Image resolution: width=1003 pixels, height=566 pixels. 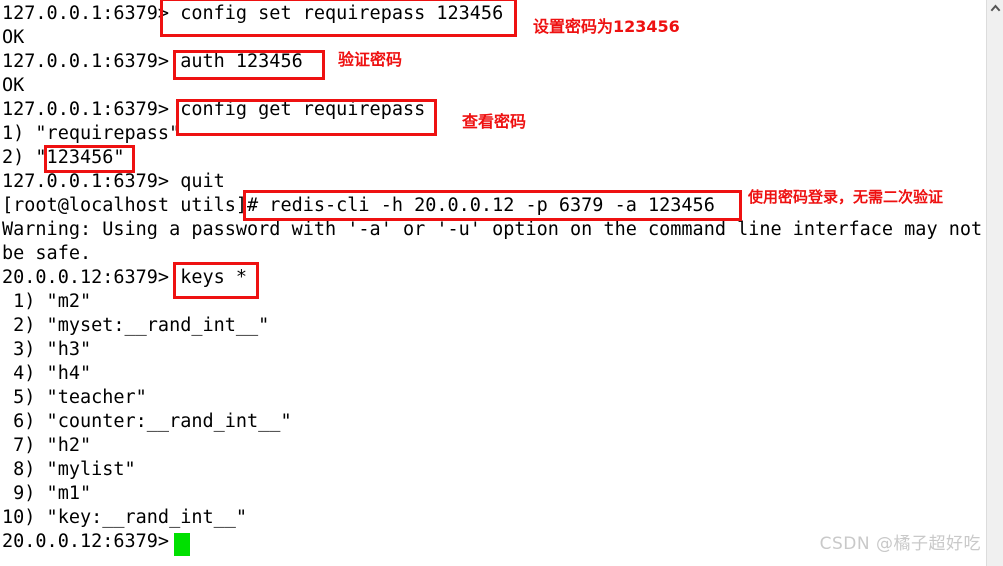 I want to click on terminal-line: be safe., so click(x=47, y=253).